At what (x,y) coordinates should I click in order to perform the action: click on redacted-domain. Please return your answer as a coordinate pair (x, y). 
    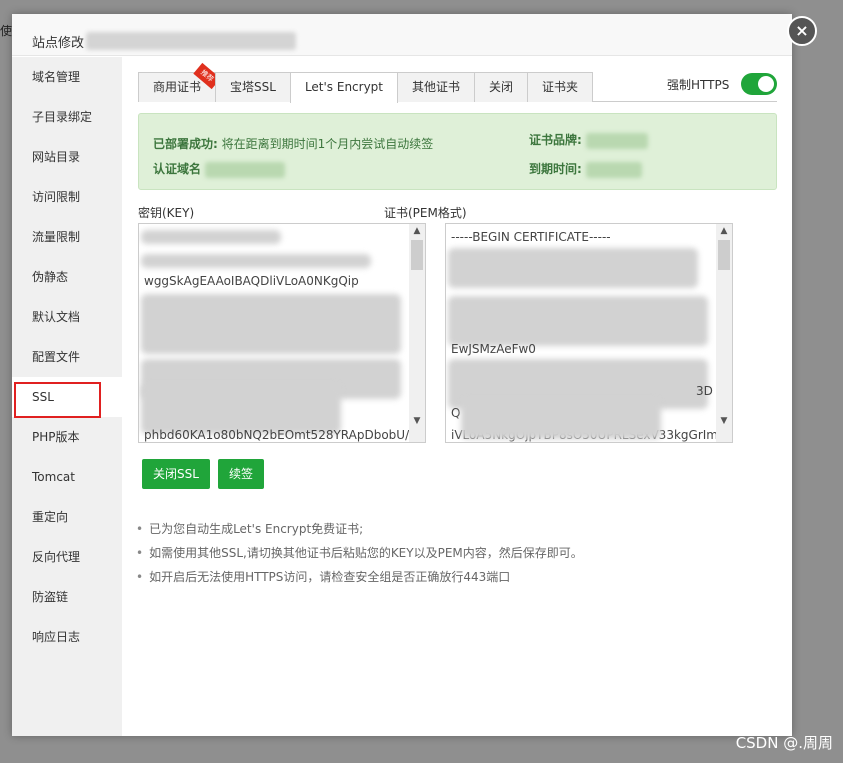
    Looking at the image, I should click on (245, 169).